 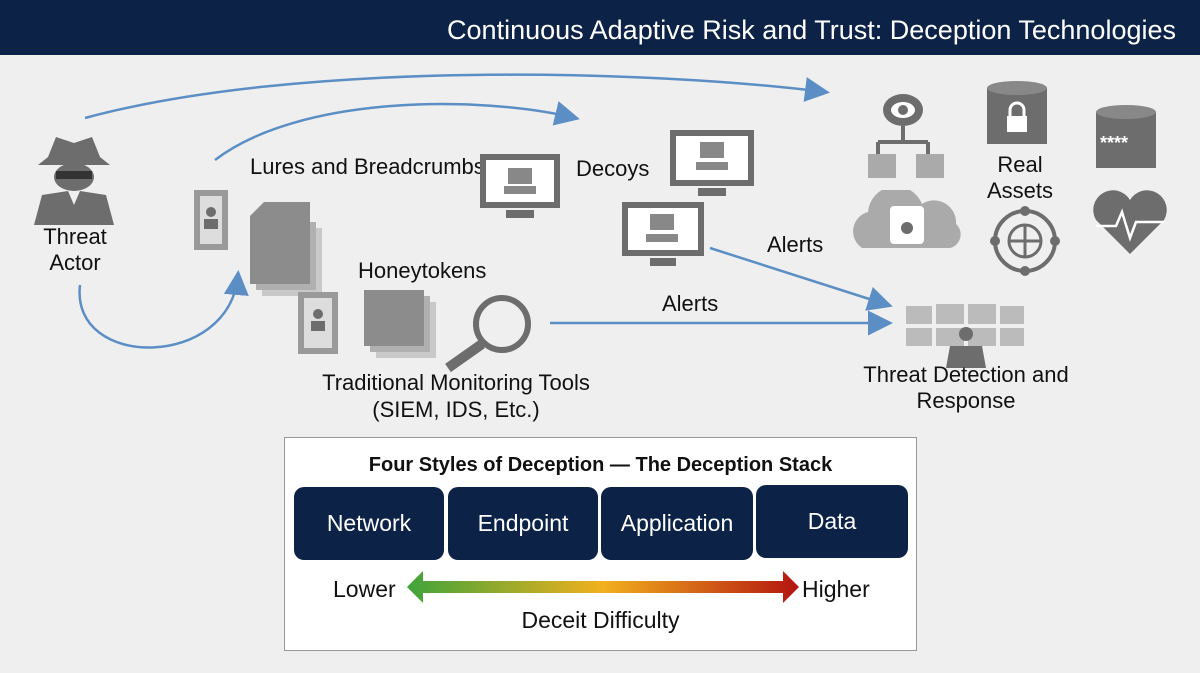 I want to click on scale-label: Deceit Difficulty, so click(x=600, y=620).